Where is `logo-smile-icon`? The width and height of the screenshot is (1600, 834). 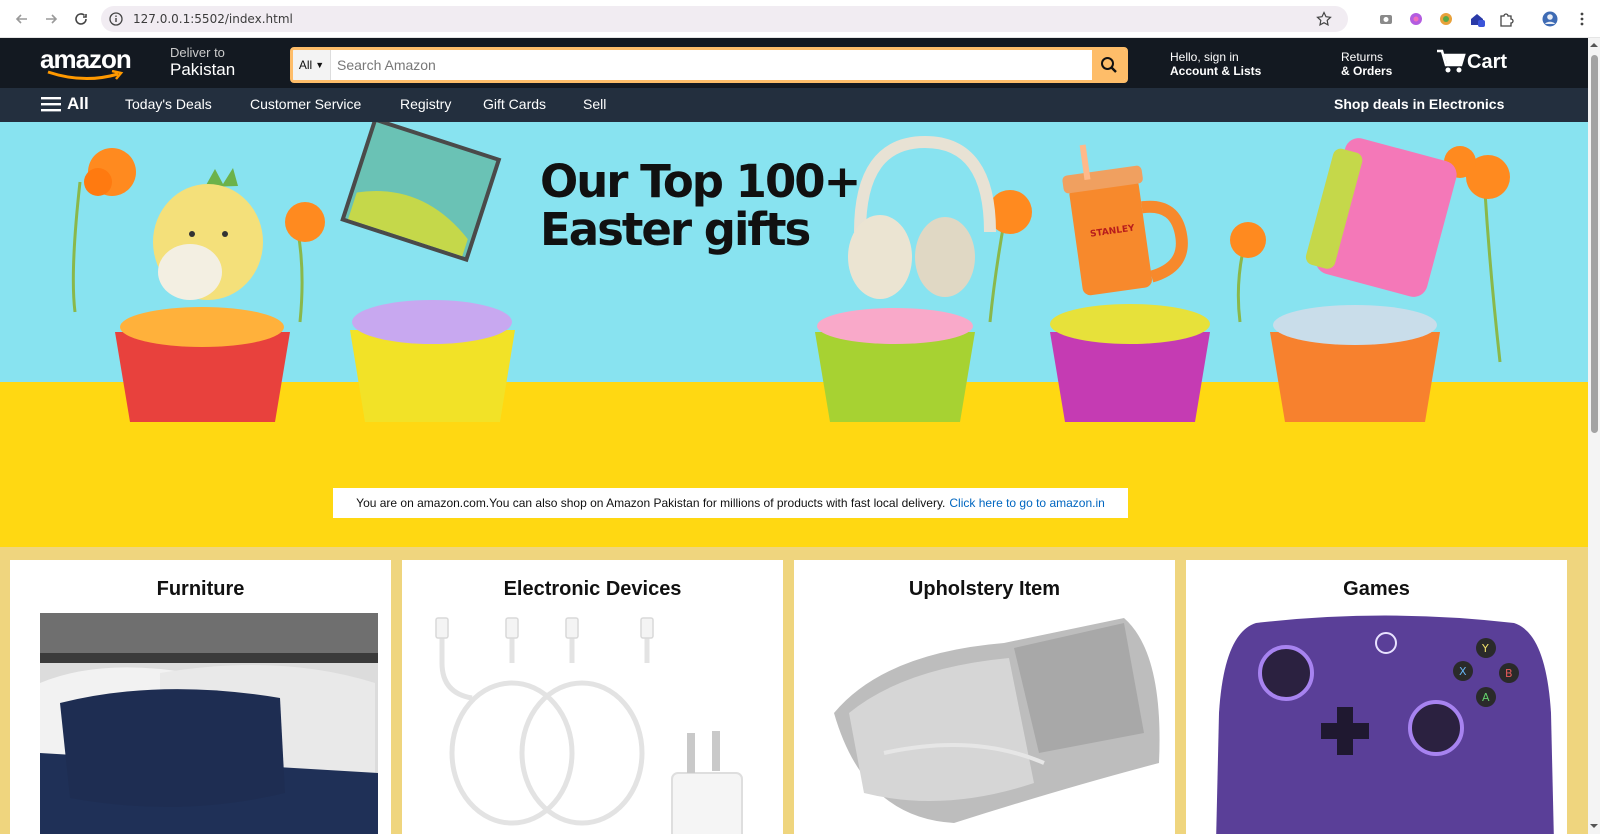
logo-smile-icon is located at coordinates (85, 75).